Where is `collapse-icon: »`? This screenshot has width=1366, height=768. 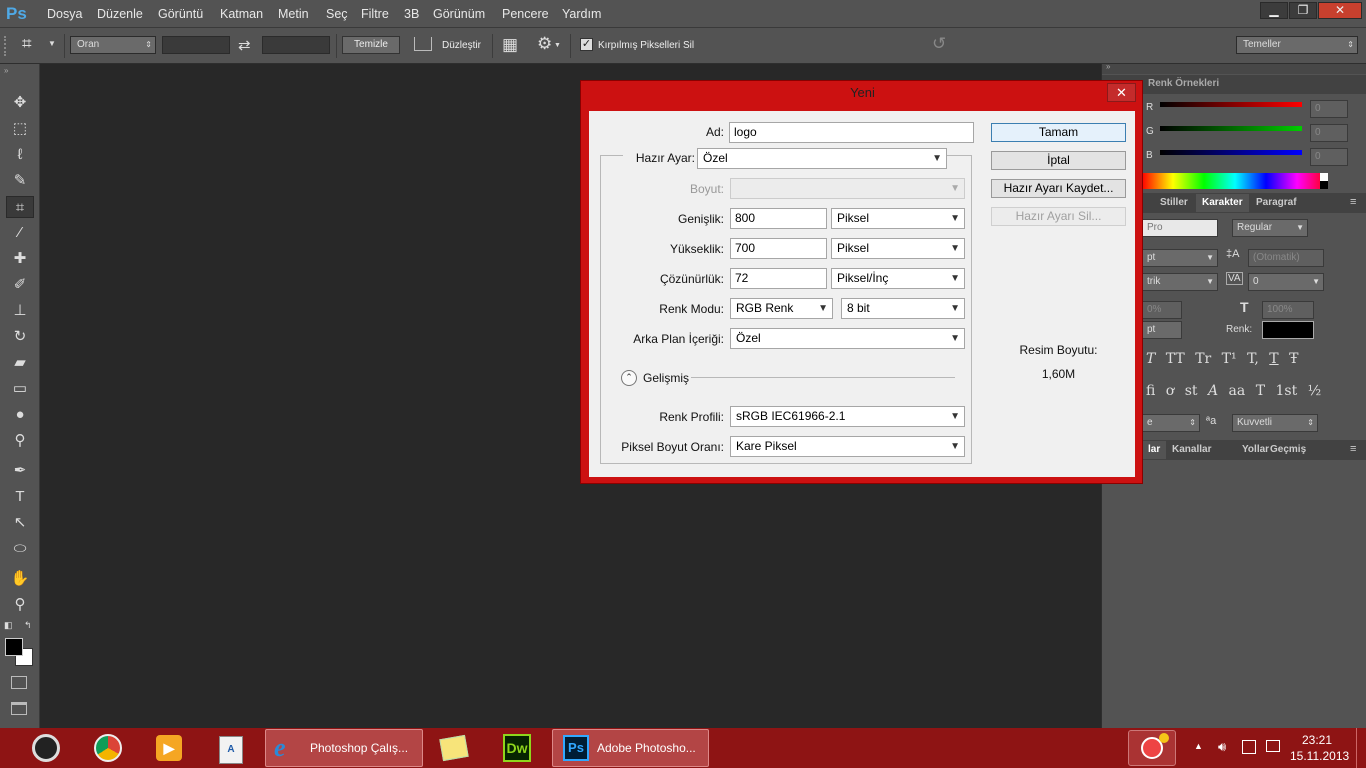 collapse-icon: » is located at coordinates (1108, 66).